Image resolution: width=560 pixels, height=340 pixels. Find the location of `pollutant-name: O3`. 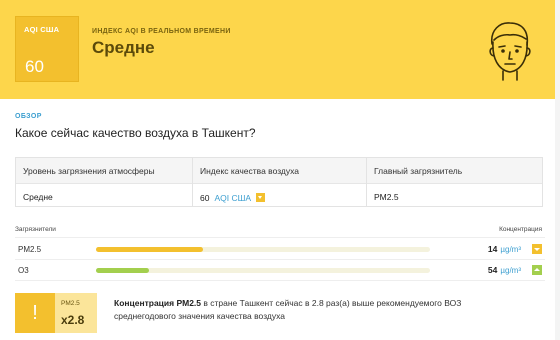

pollutant-name: O3 is located at coordinates (23, 270).